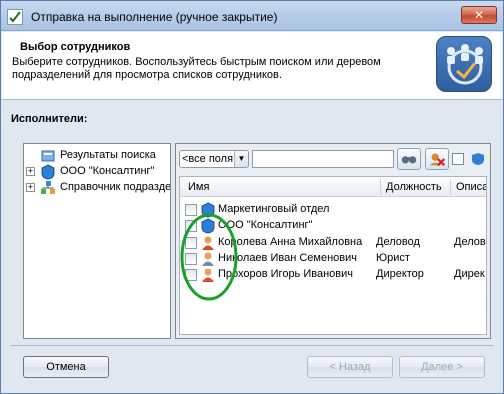  Describe the element at coordinates (48, 156) in the screenshot. I see `search-results-icon` at that location.